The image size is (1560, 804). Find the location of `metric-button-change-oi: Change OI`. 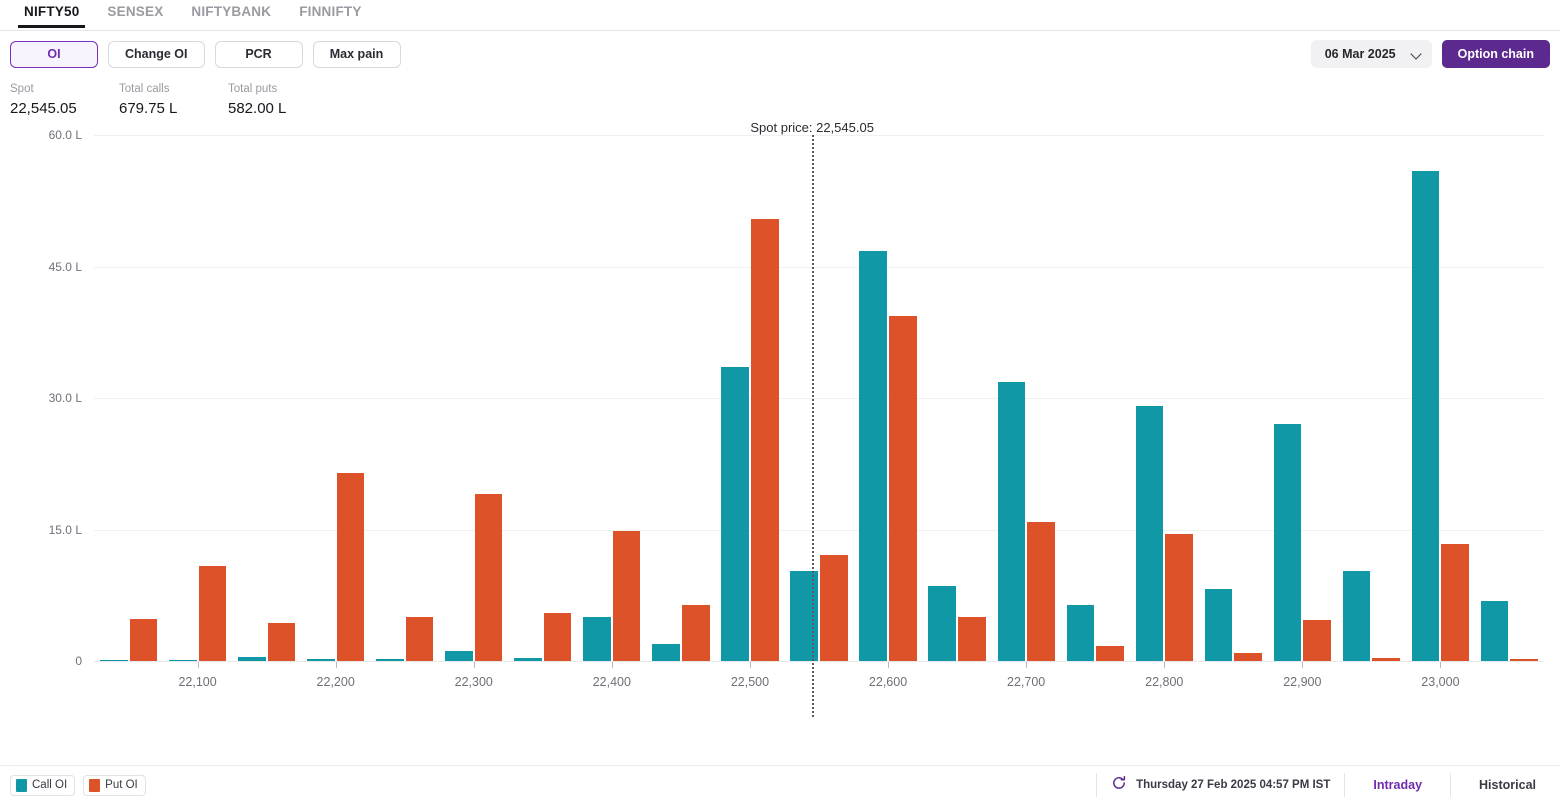

metric-button-change-oi: Change OI is located at coordinates (156, 54).